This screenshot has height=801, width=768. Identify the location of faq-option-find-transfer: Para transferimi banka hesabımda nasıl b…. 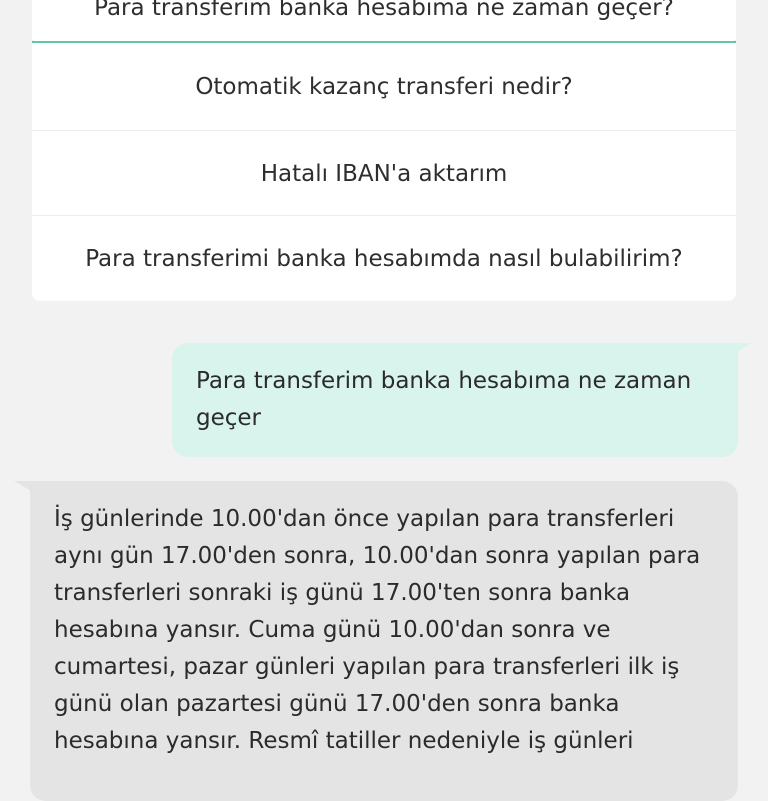
(384, 259).